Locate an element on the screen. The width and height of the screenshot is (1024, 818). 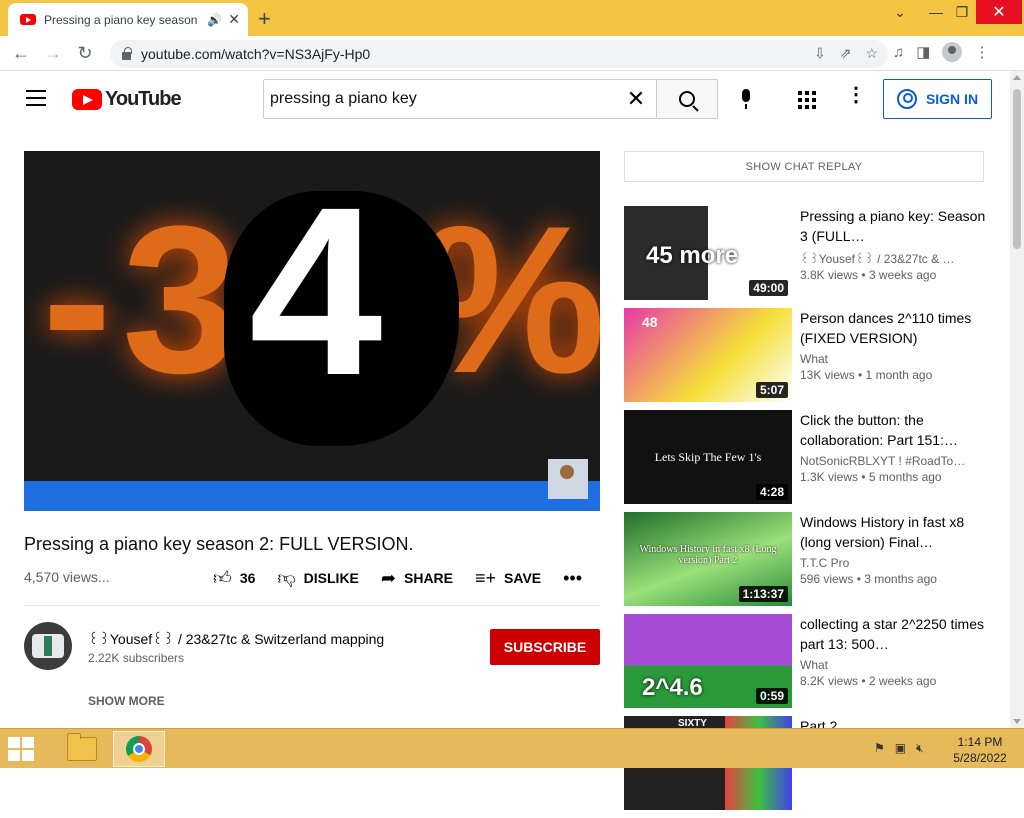
windows-start-icon is located at coordinates (21, 749).